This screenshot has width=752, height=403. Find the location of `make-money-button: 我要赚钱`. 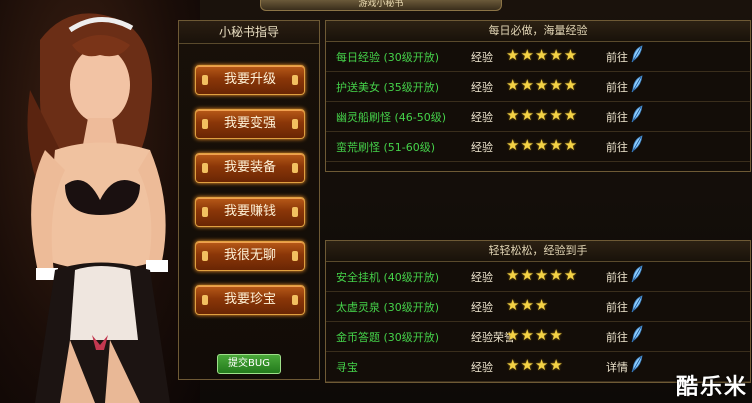

make-money-button: 我要赚钱 is located at coordinates (250, 212).